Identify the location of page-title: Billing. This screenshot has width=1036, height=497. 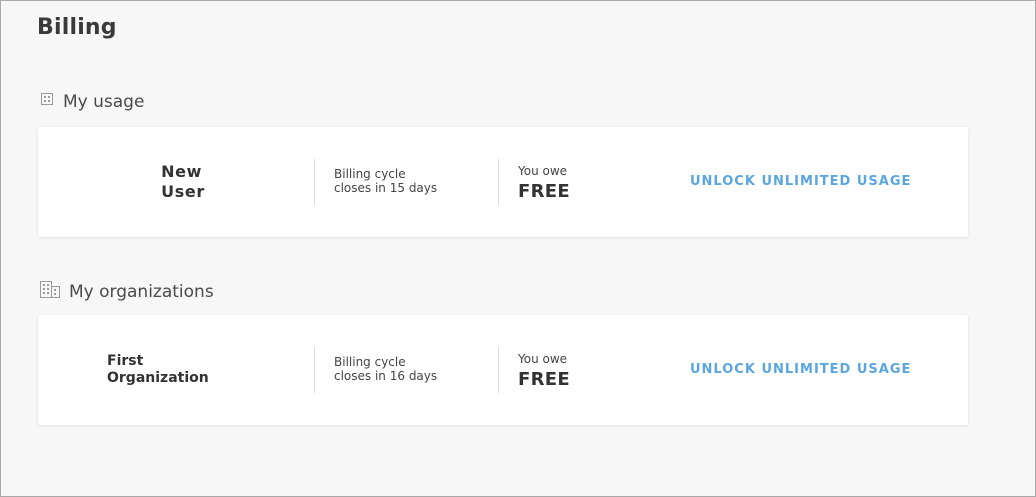
(77, 27).